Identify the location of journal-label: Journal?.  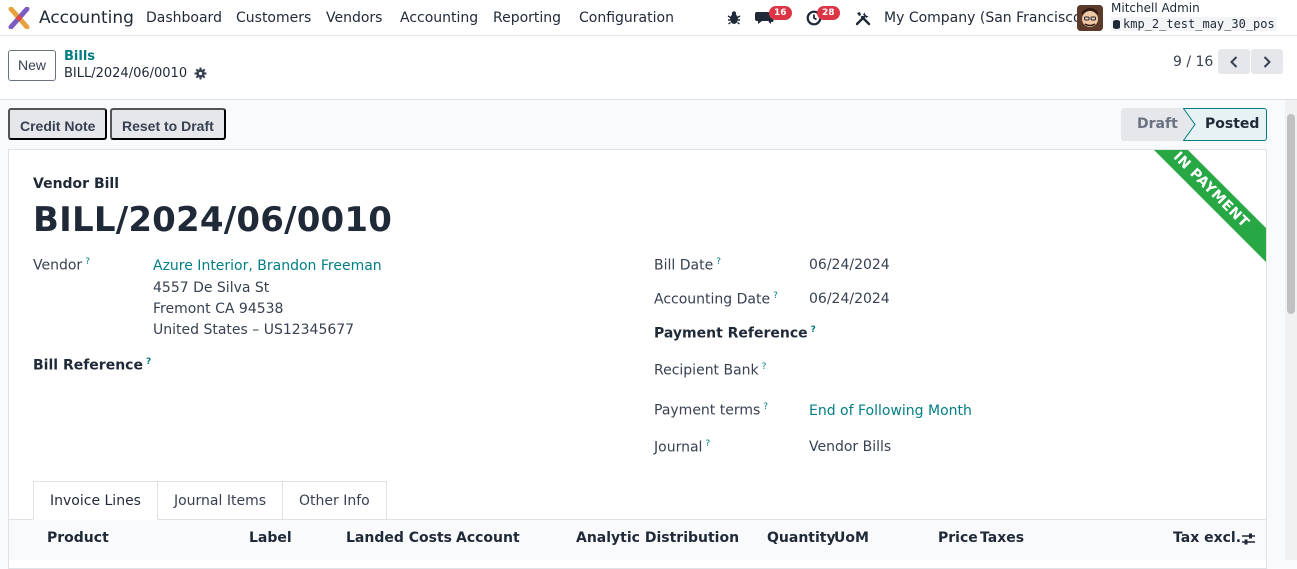
(682, 447).